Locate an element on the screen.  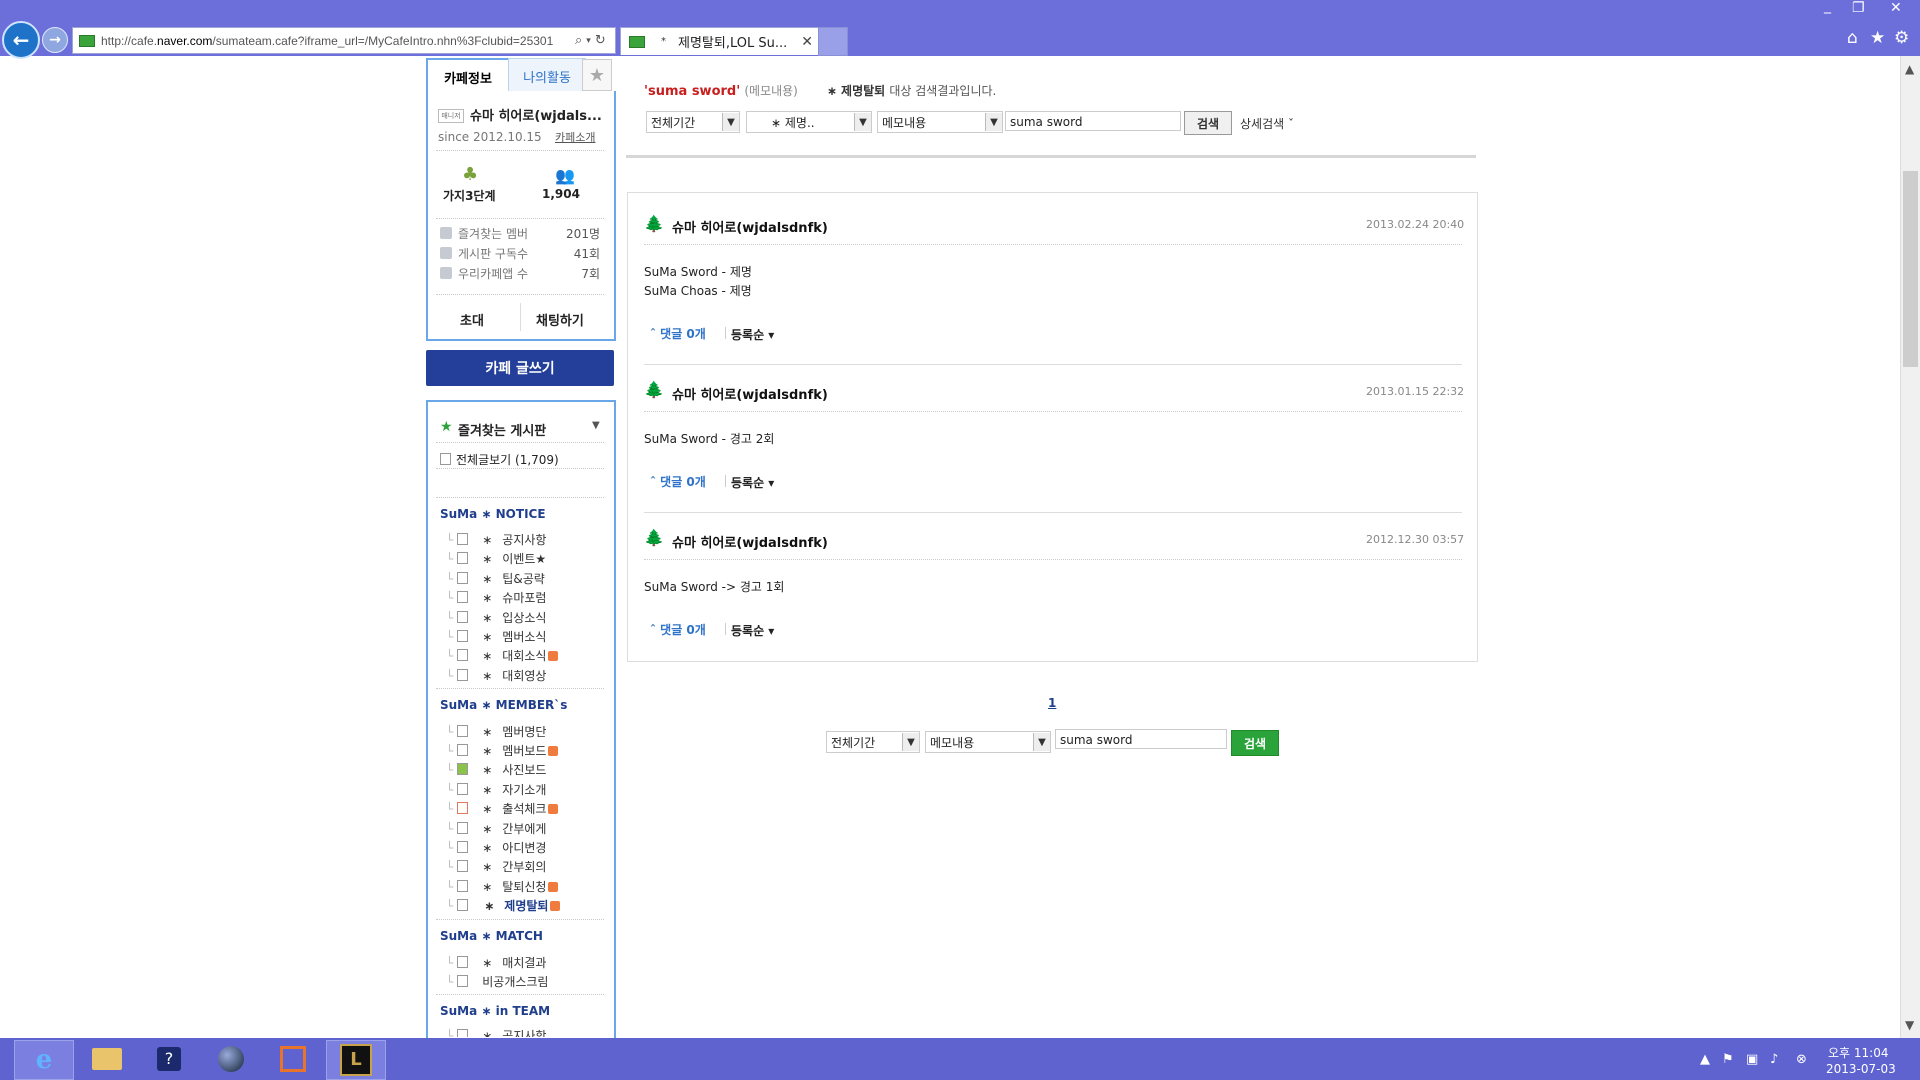
favorite-boards-title: 즐겨찾는 게시판 is located at coordinates (502, 429).